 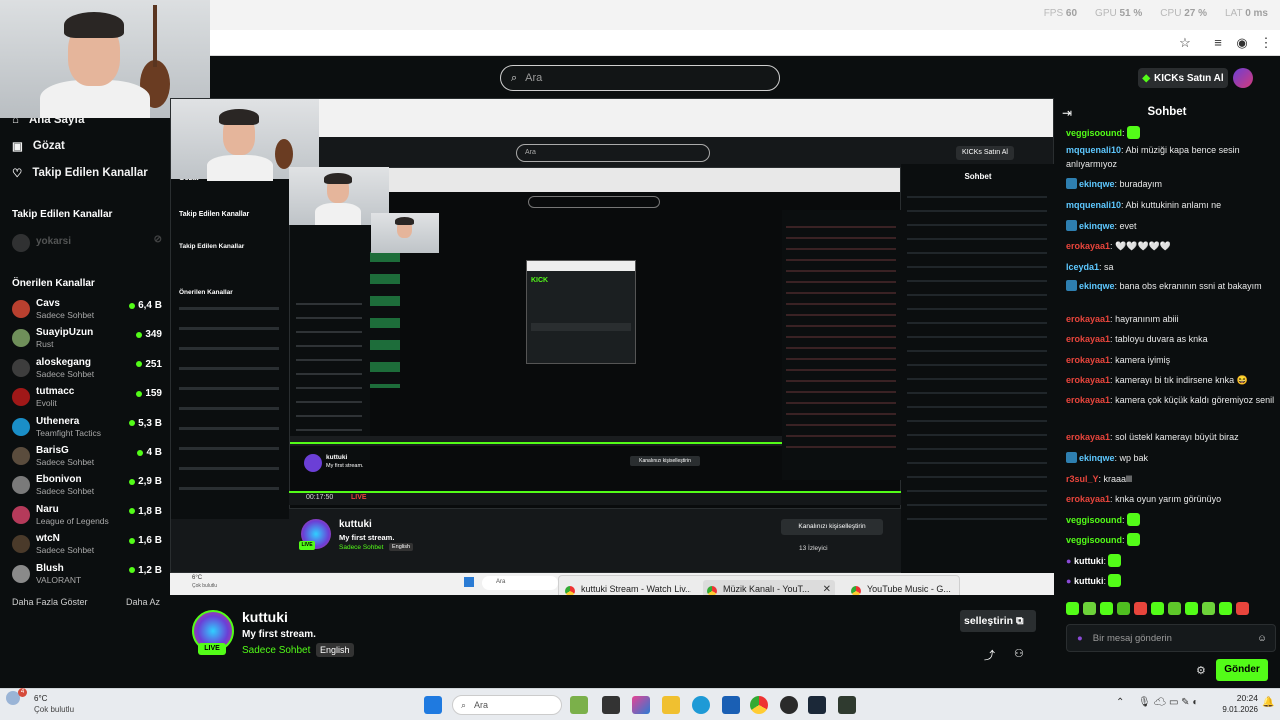 I want to click on chat-input: ● Bir mesaj gönderin ☺, so click(x=1171, y=638).